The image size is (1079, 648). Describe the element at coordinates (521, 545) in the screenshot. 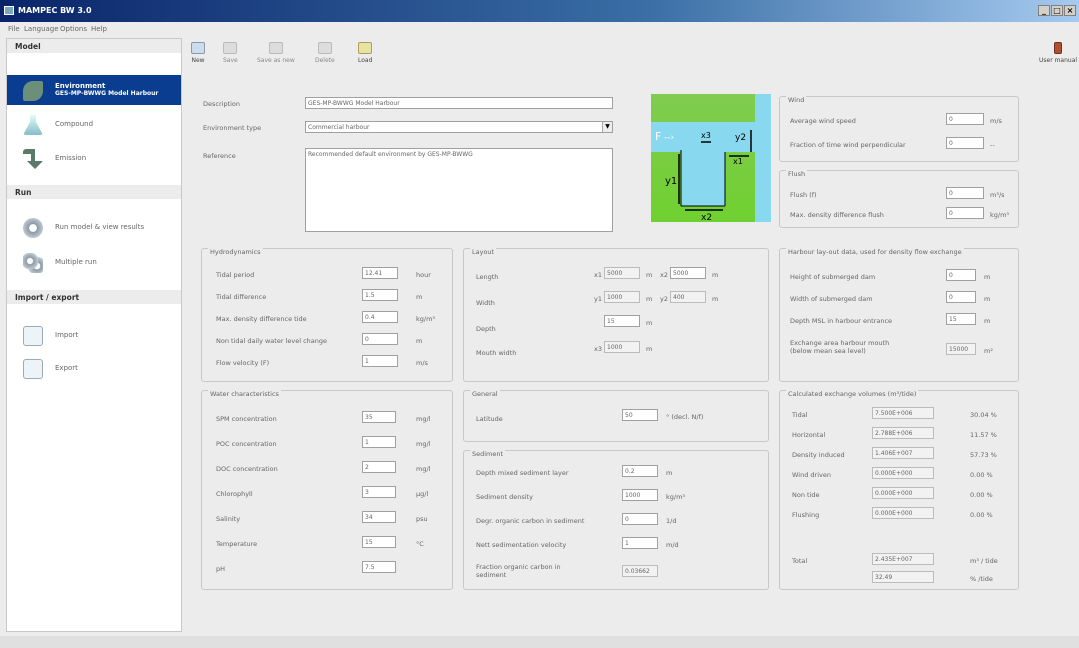

I see `field-label: Nett sedimentation velocity` at that location.